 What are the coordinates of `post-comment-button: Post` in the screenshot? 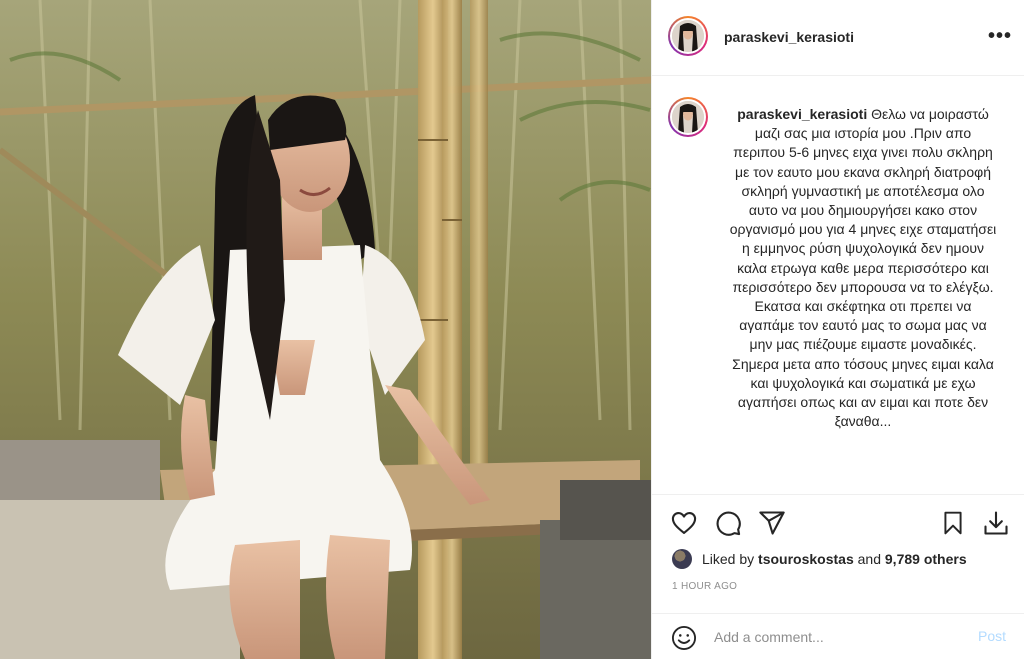 It's located at (992, 636).